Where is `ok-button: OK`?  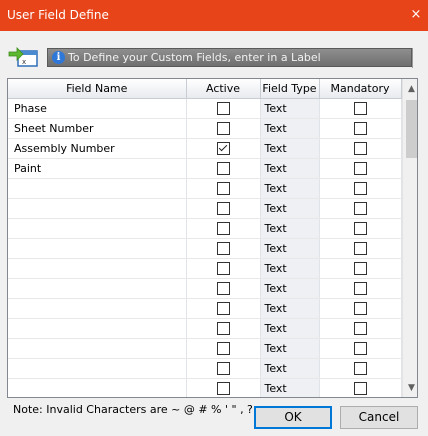 ok-button: OK is located at coordinates (293, 417).